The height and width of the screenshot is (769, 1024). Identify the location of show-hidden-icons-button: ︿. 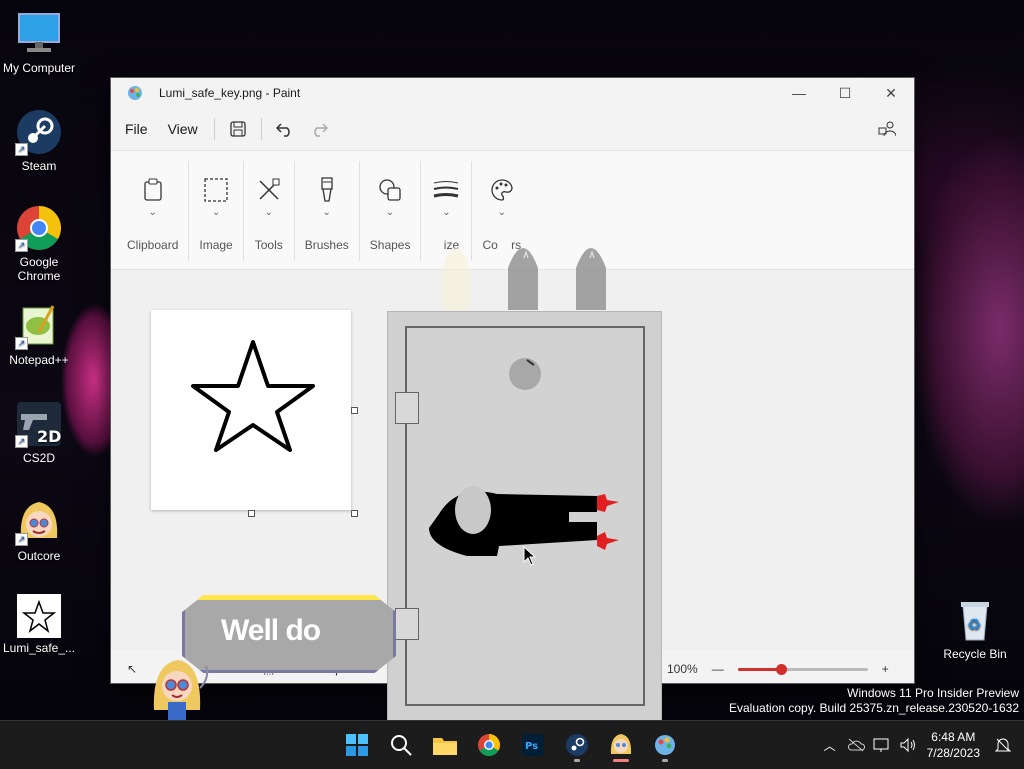
(830, 745).